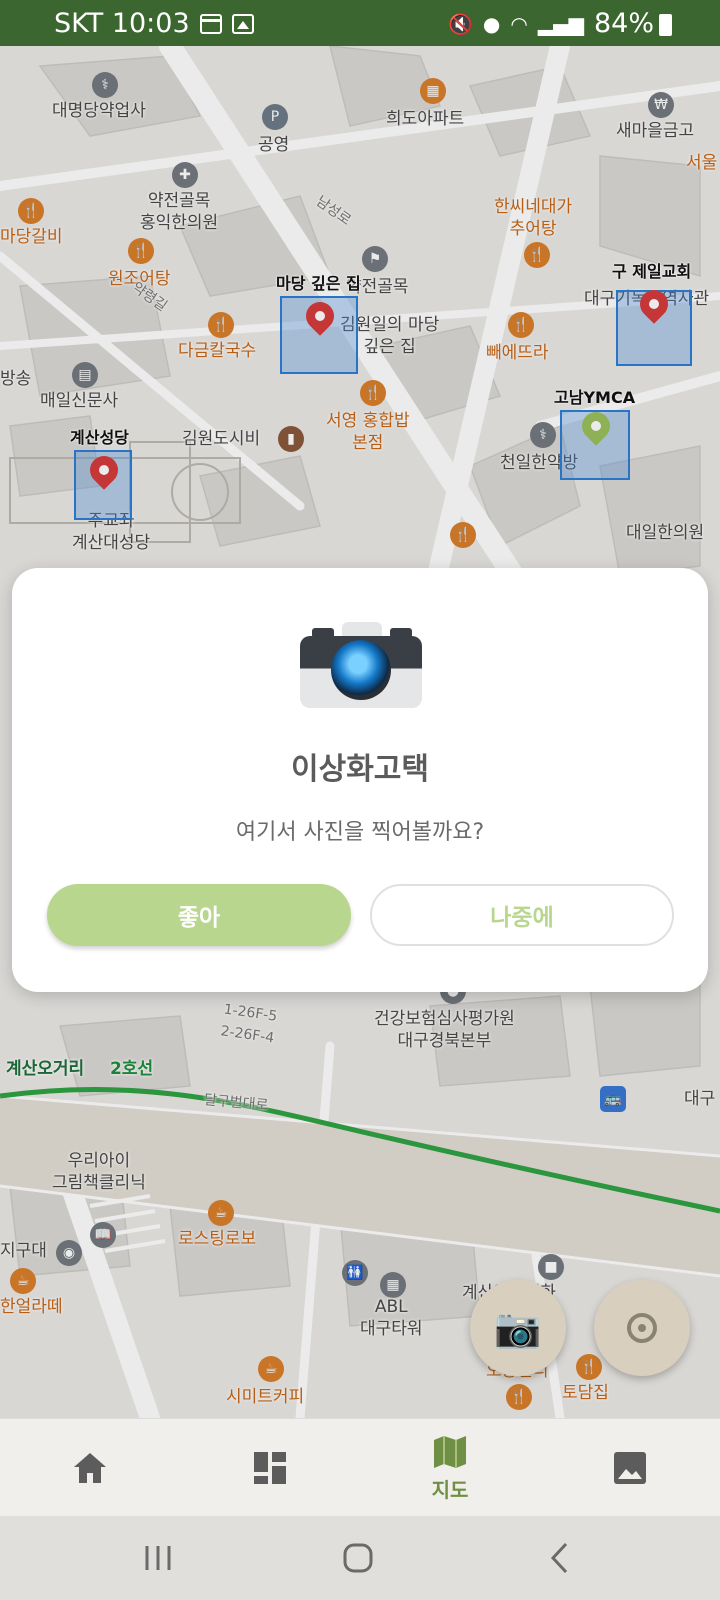  I want to click on camera-icon: 📷, so click(518, 1327).